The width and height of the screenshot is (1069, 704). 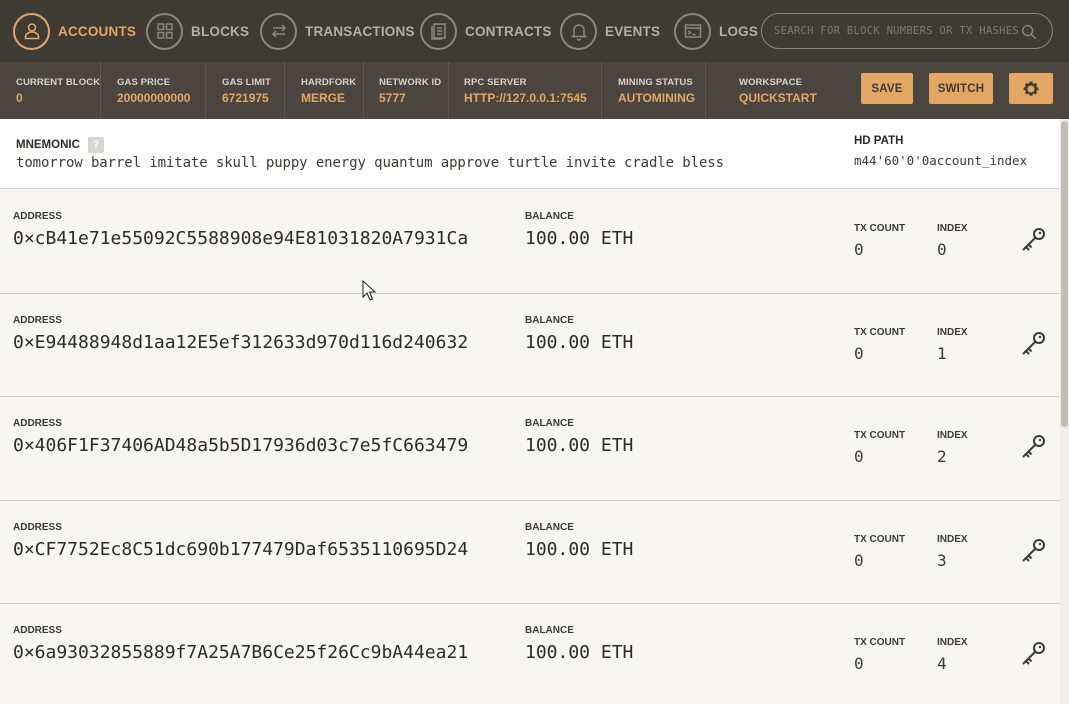 What do you see at coordinates (245, 98) in the screenshot?
I see `gas-limit-value: 6721975` at bounding box center [245, 98].